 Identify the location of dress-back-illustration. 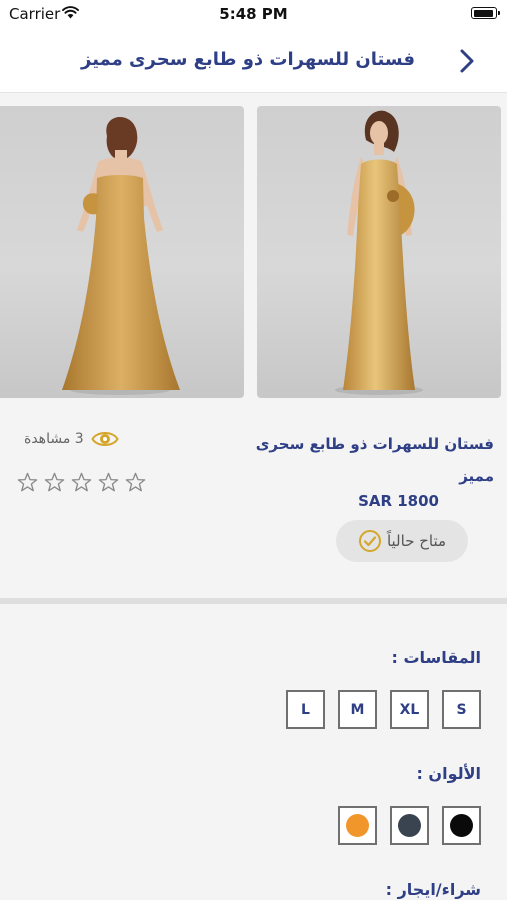
(121, 255).